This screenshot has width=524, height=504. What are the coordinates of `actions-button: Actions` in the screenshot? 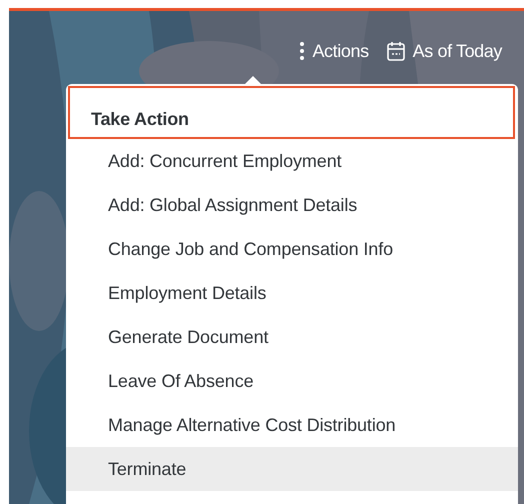 It's located at (334, 51).